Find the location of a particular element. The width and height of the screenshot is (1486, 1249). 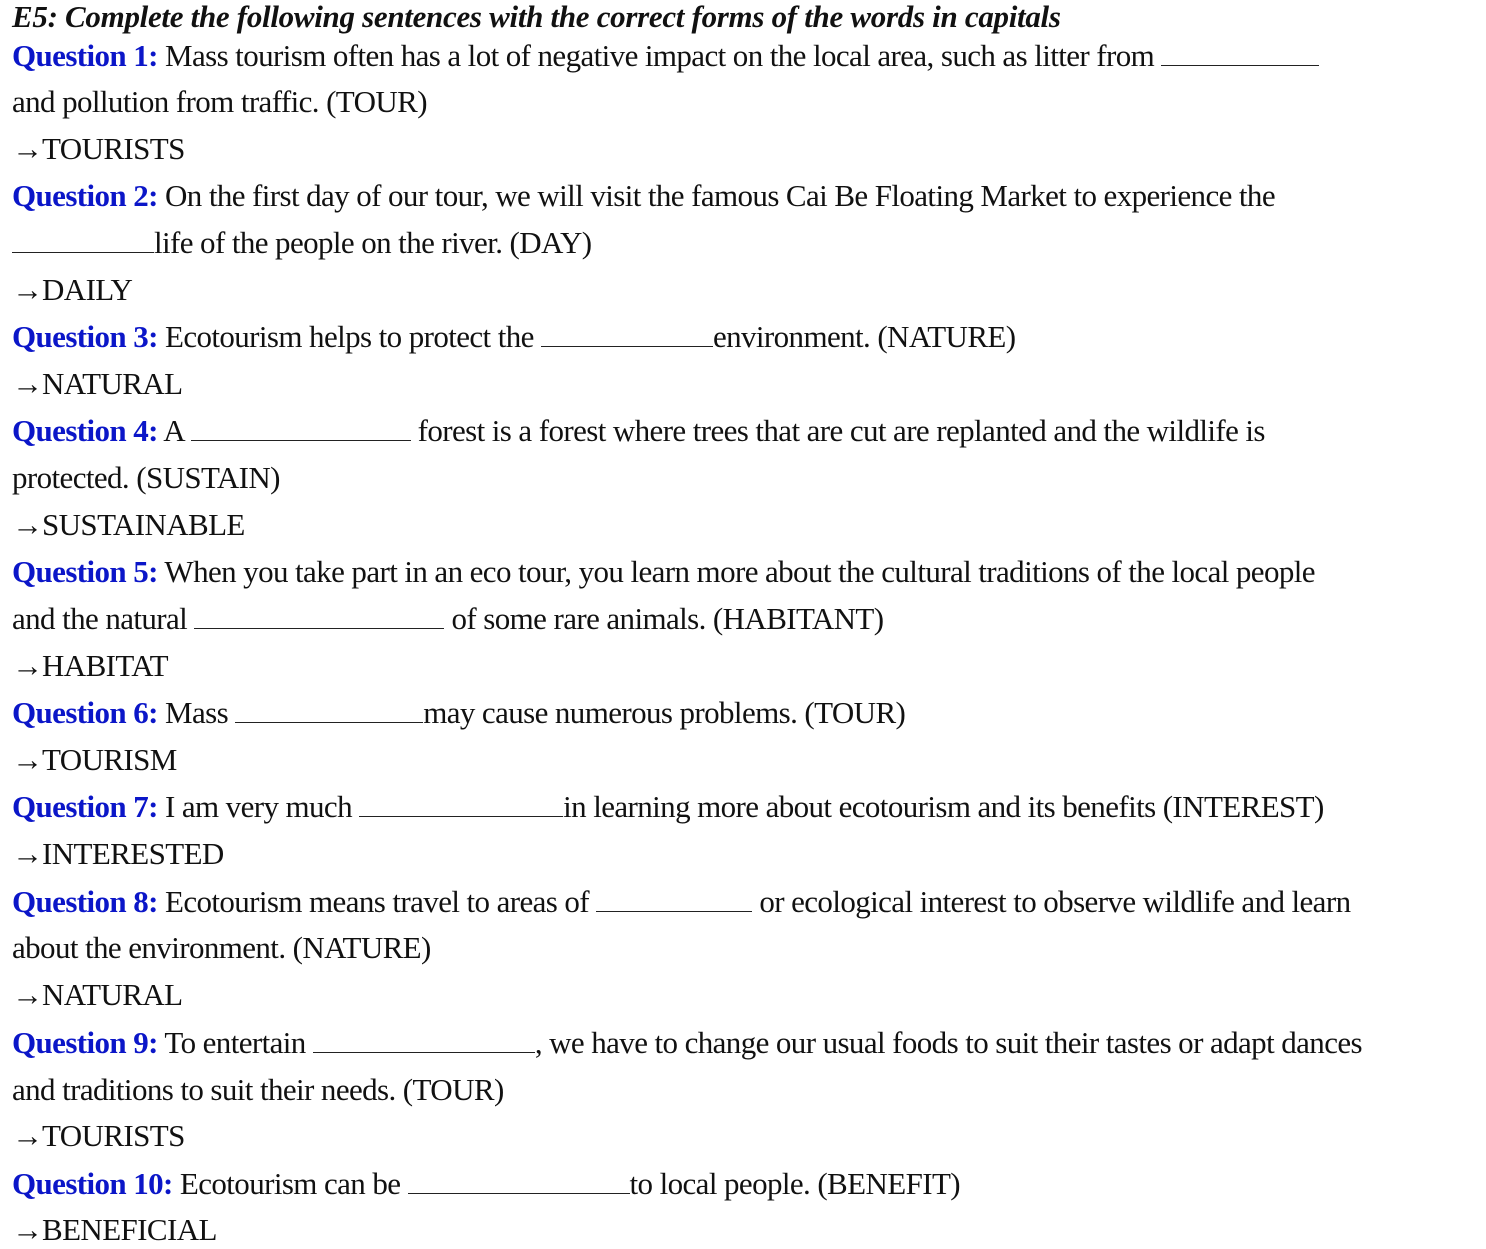

question-2-line-2: life of the people on the river. (DAY) is located at coordinates (302, 243).